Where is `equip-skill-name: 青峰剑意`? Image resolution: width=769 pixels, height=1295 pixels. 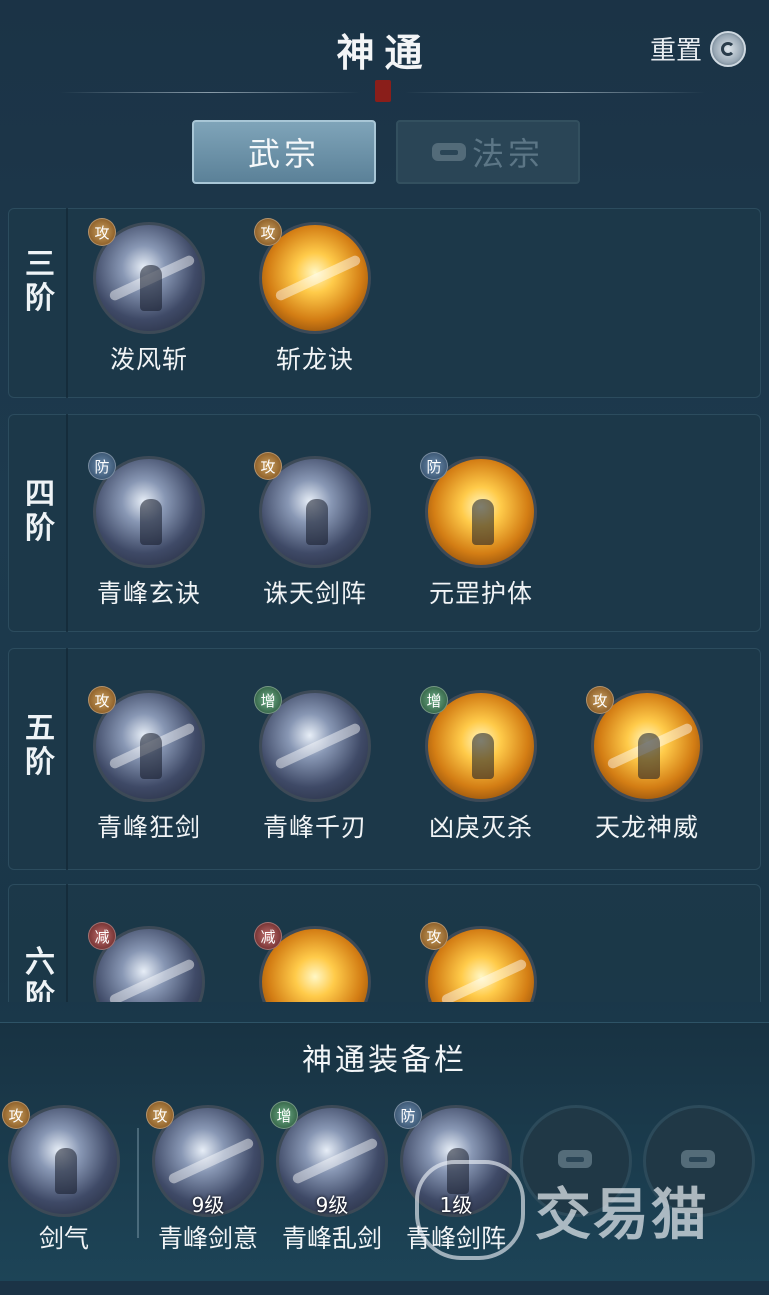
equip-skill-name: 青峰剑意 is located at coordinates (207, 1238).